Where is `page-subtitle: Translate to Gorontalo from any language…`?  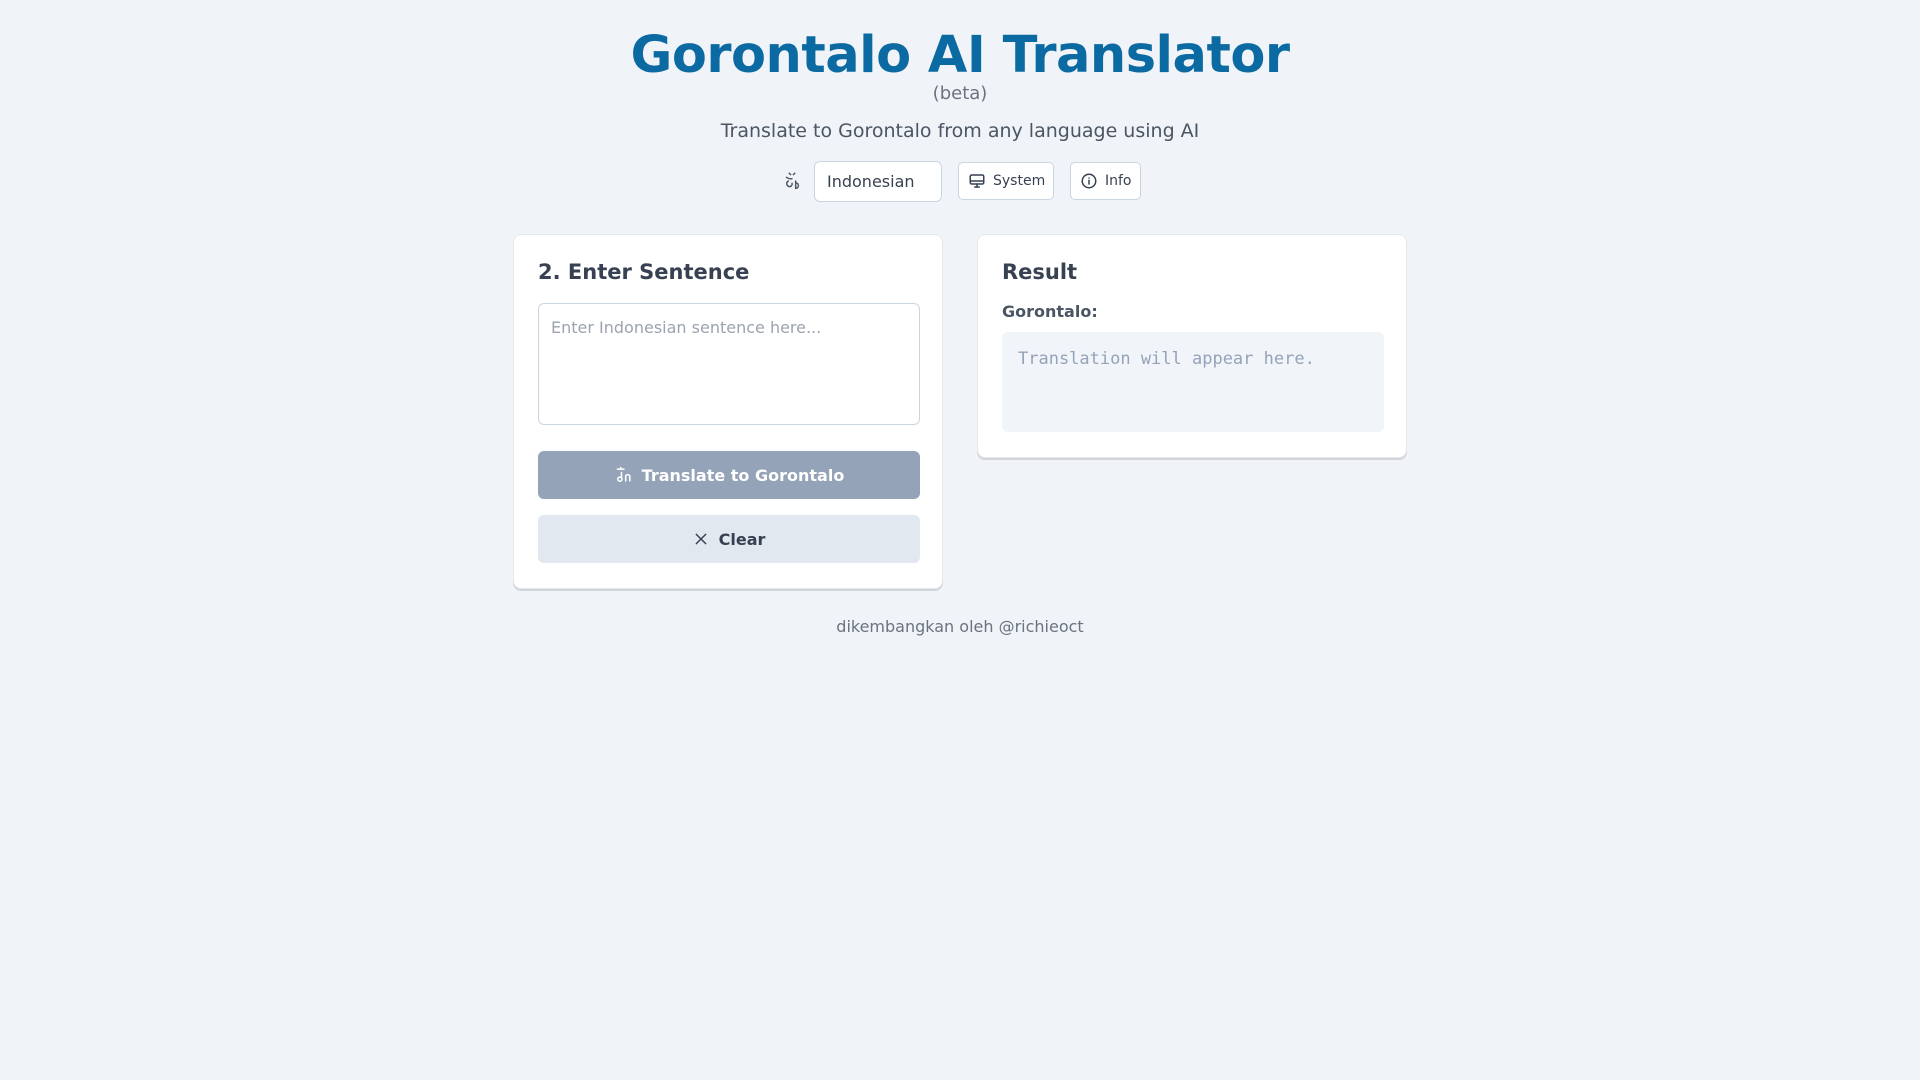
page-subtitle: Translate to Gorontalo from any language… is located at coordinates (960, 131).